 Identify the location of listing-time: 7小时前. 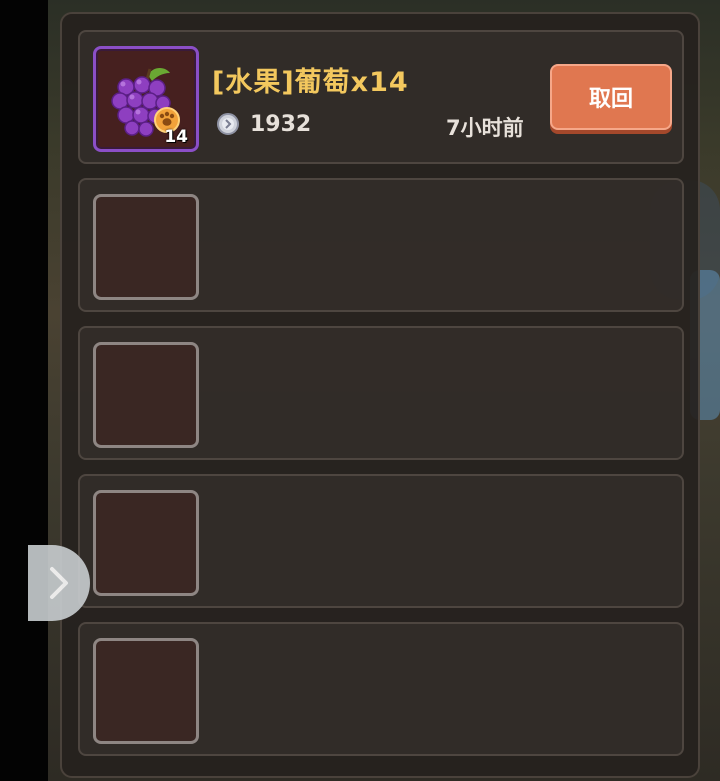
(485, 128).